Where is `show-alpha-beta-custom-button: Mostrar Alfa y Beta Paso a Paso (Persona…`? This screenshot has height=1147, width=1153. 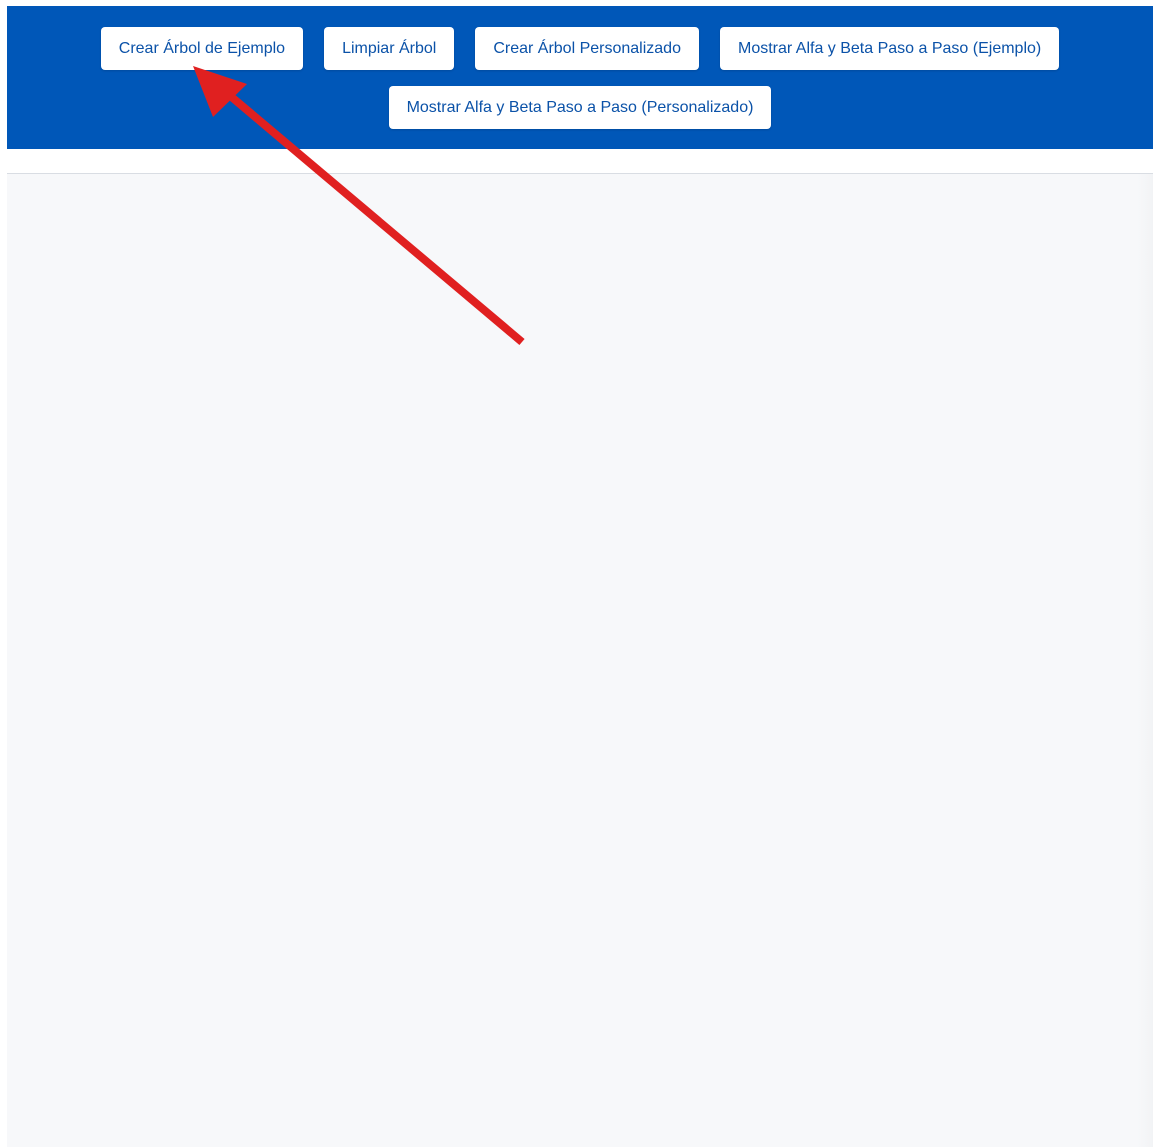 show-alpha-beta-custom-button: Mostrar Alfa y Beta Paso a Paso (Persona… is located at coordinates (580, 107).